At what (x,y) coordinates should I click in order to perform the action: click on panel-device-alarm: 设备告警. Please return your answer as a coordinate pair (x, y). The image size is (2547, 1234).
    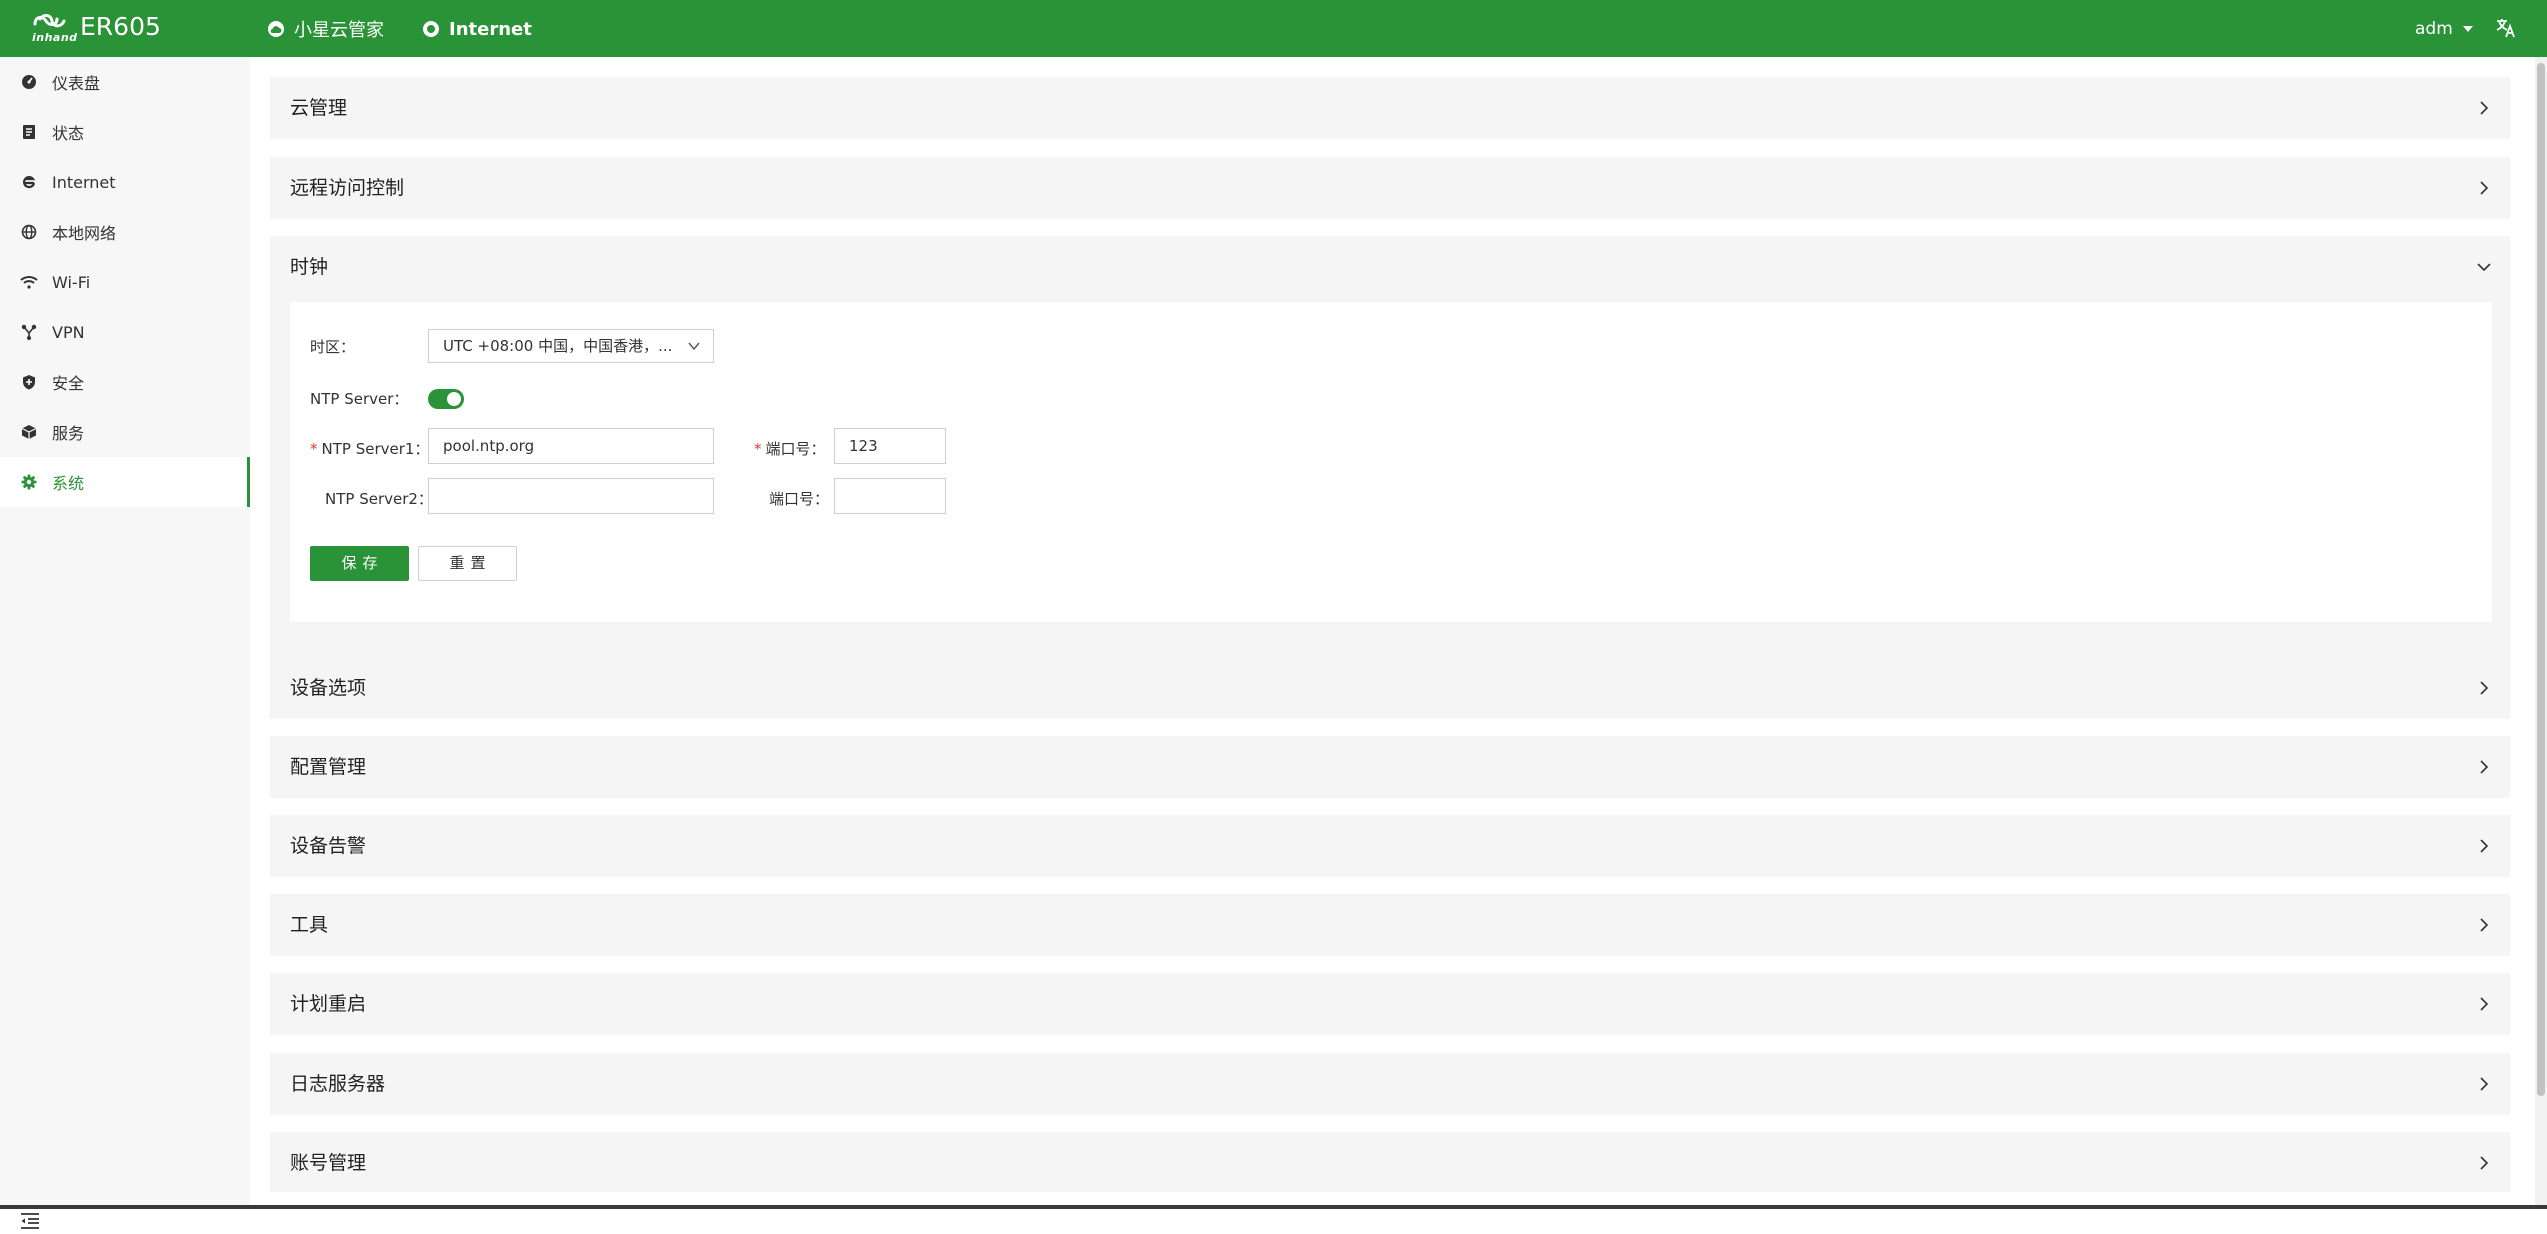
    Looking at the image, I should click on (1390, 846).